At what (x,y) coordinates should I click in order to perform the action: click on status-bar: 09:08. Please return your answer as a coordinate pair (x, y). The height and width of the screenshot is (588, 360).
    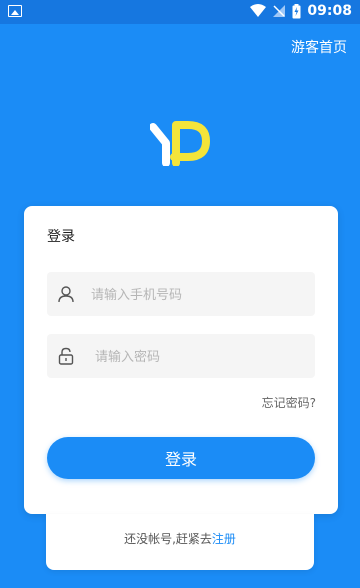
    Looking at the image, I should click on (180, 12).